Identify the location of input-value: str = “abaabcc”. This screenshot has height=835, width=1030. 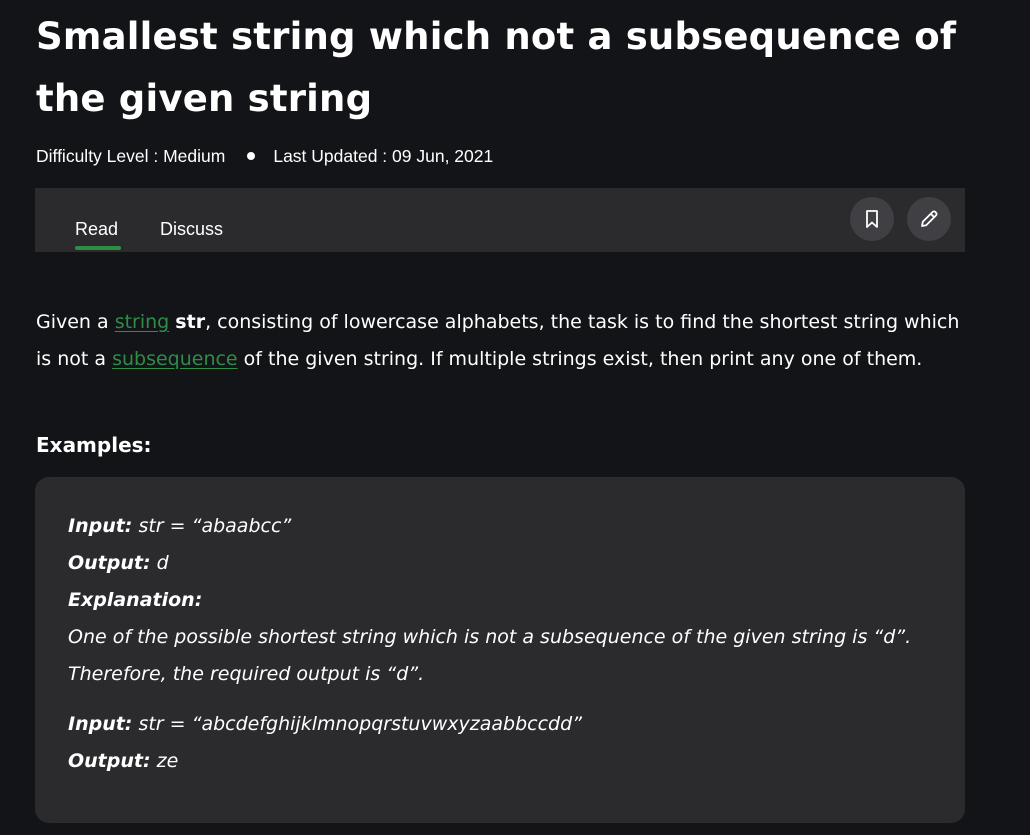
(212, 526).